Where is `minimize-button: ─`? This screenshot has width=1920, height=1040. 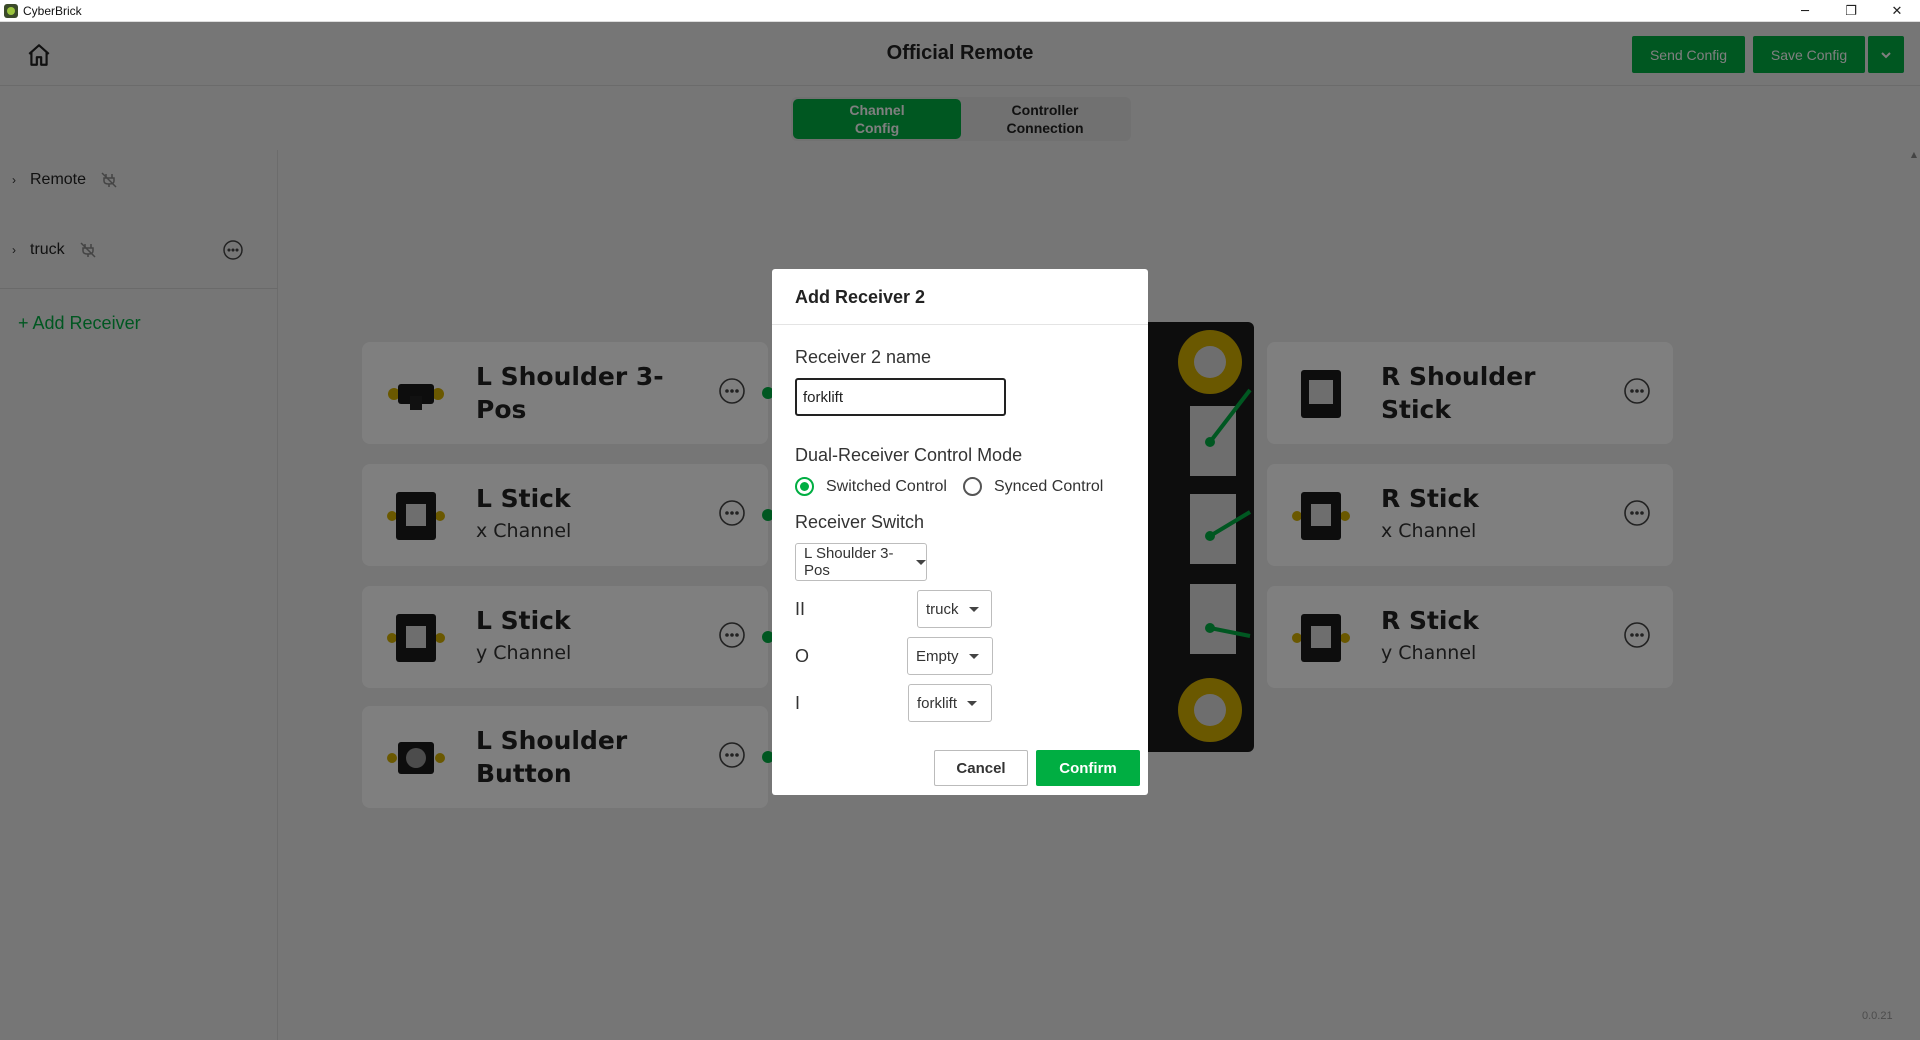
minimize-button: ─ is located at coordinates (1805, 11).